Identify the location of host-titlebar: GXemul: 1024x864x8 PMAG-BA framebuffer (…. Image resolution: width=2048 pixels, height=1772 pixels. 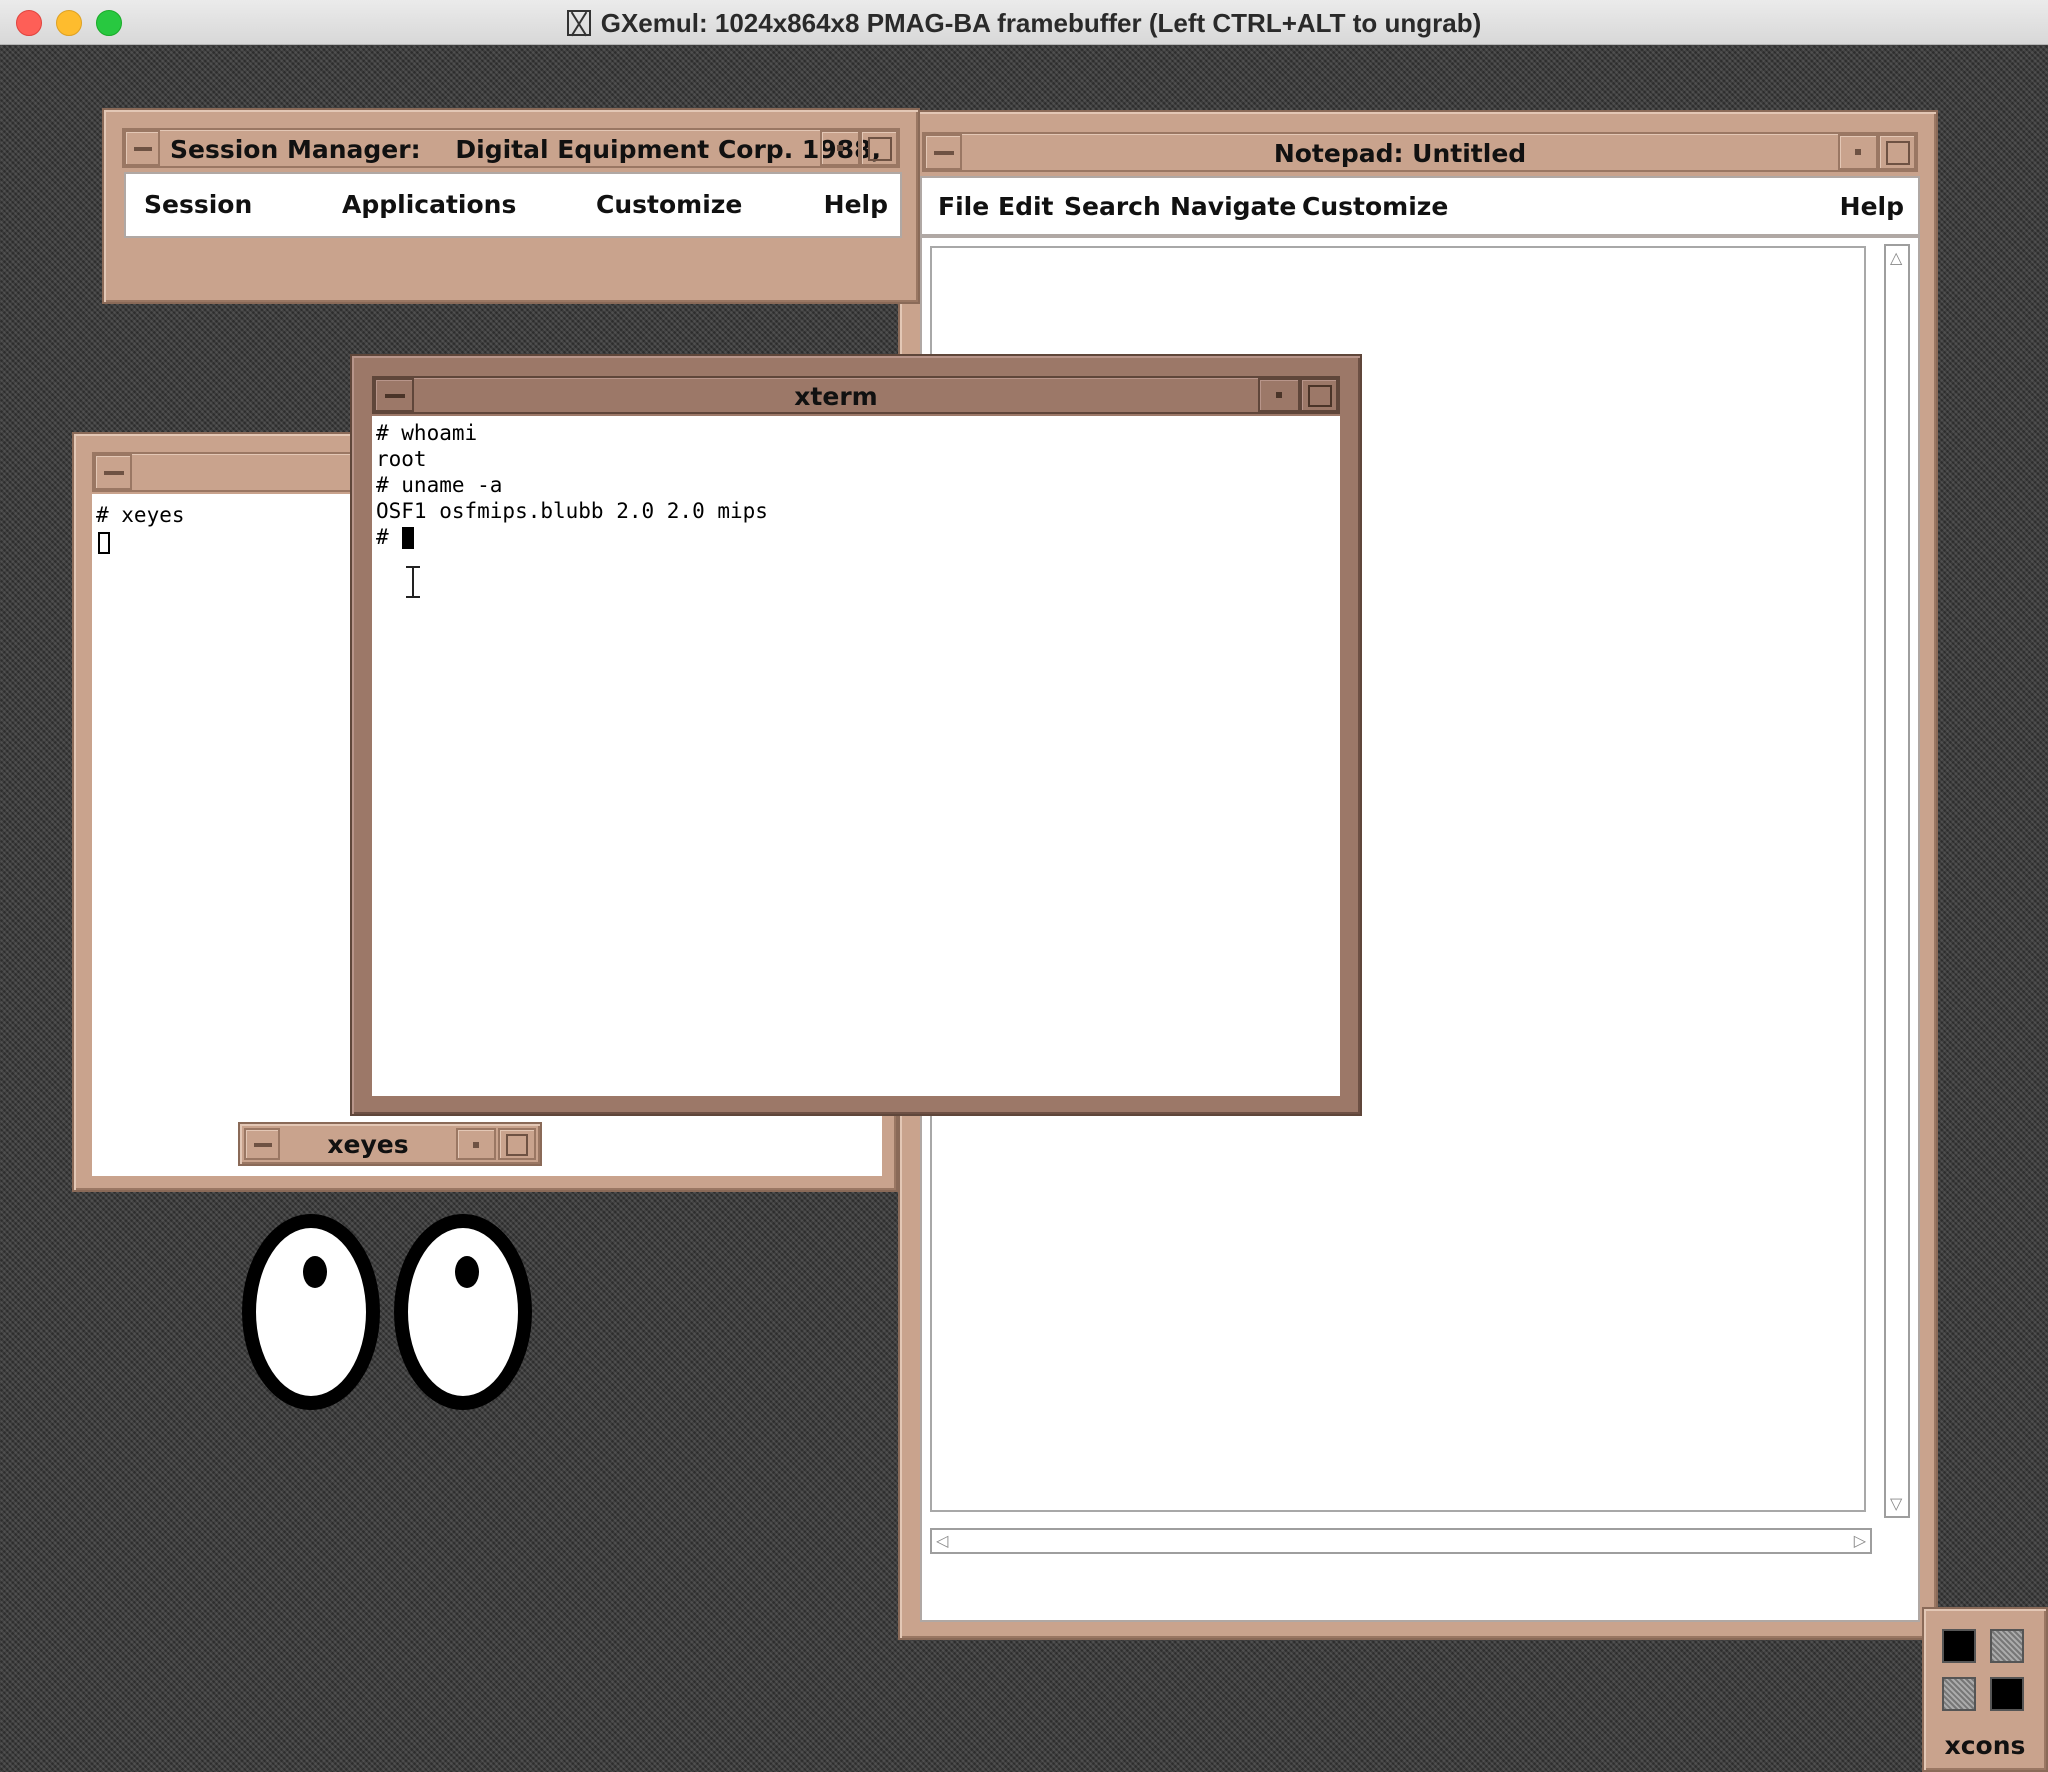
(1024, 22).